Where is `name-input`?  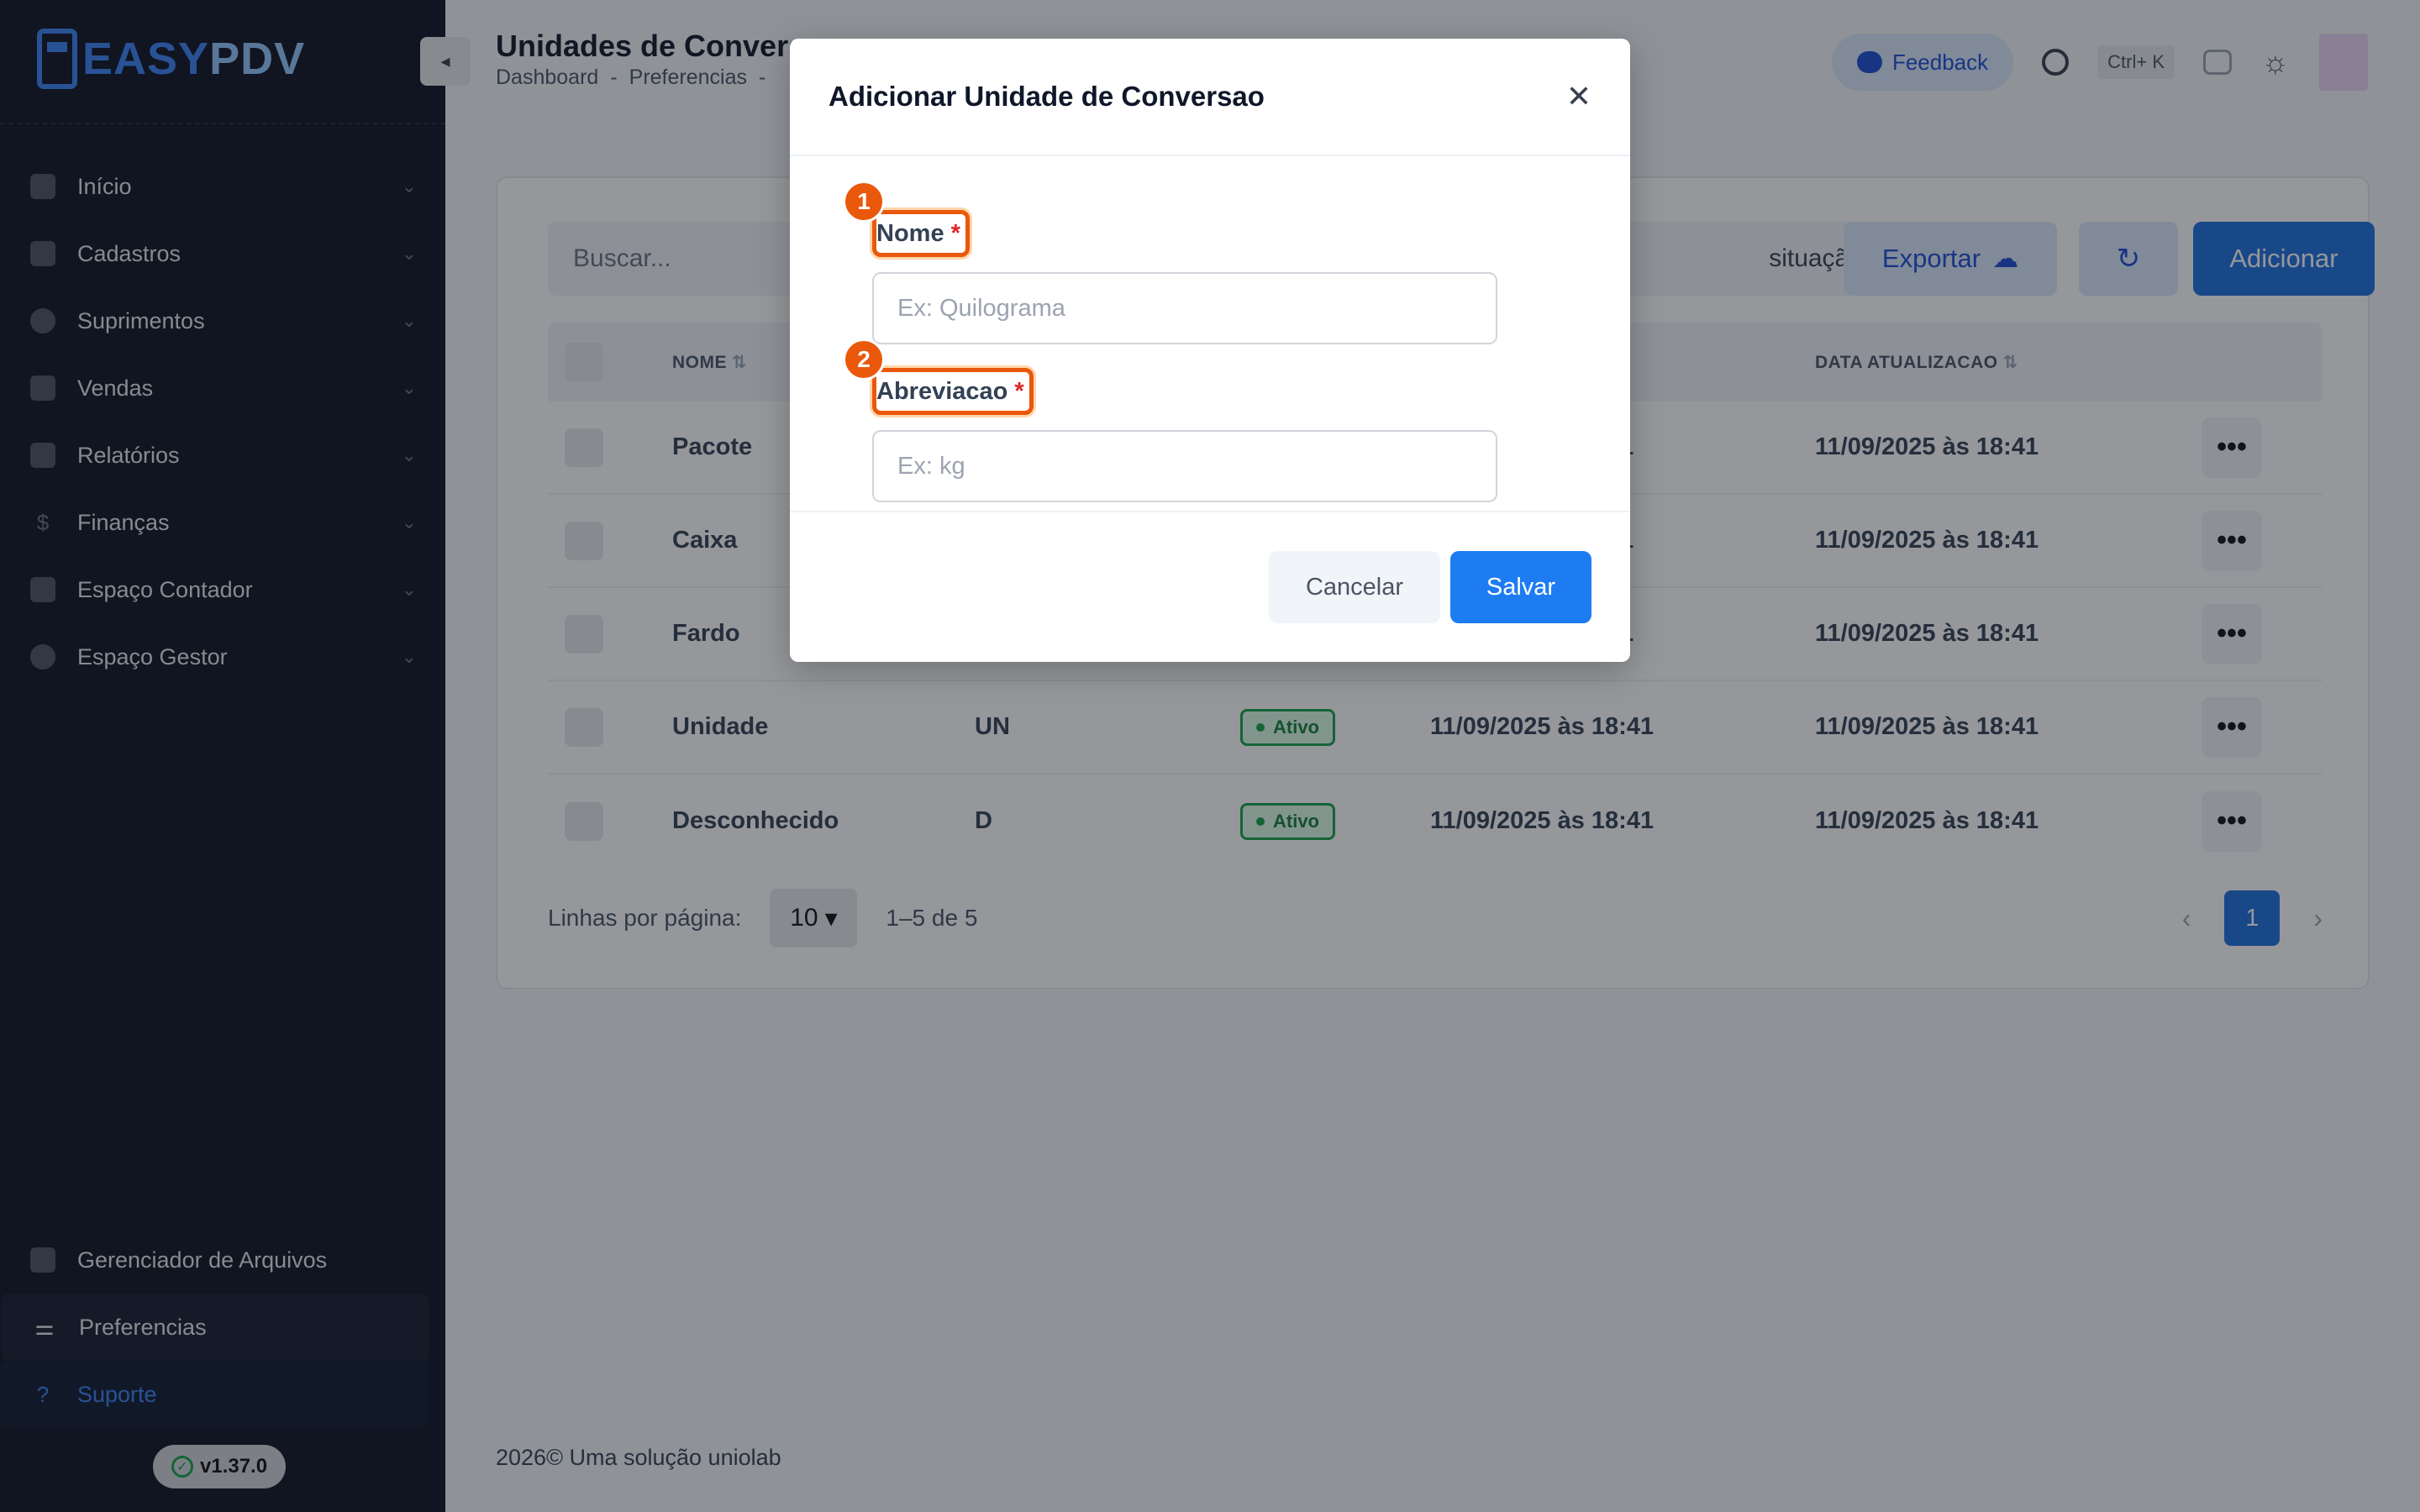 name-input is located at coordinates (1184, 308).